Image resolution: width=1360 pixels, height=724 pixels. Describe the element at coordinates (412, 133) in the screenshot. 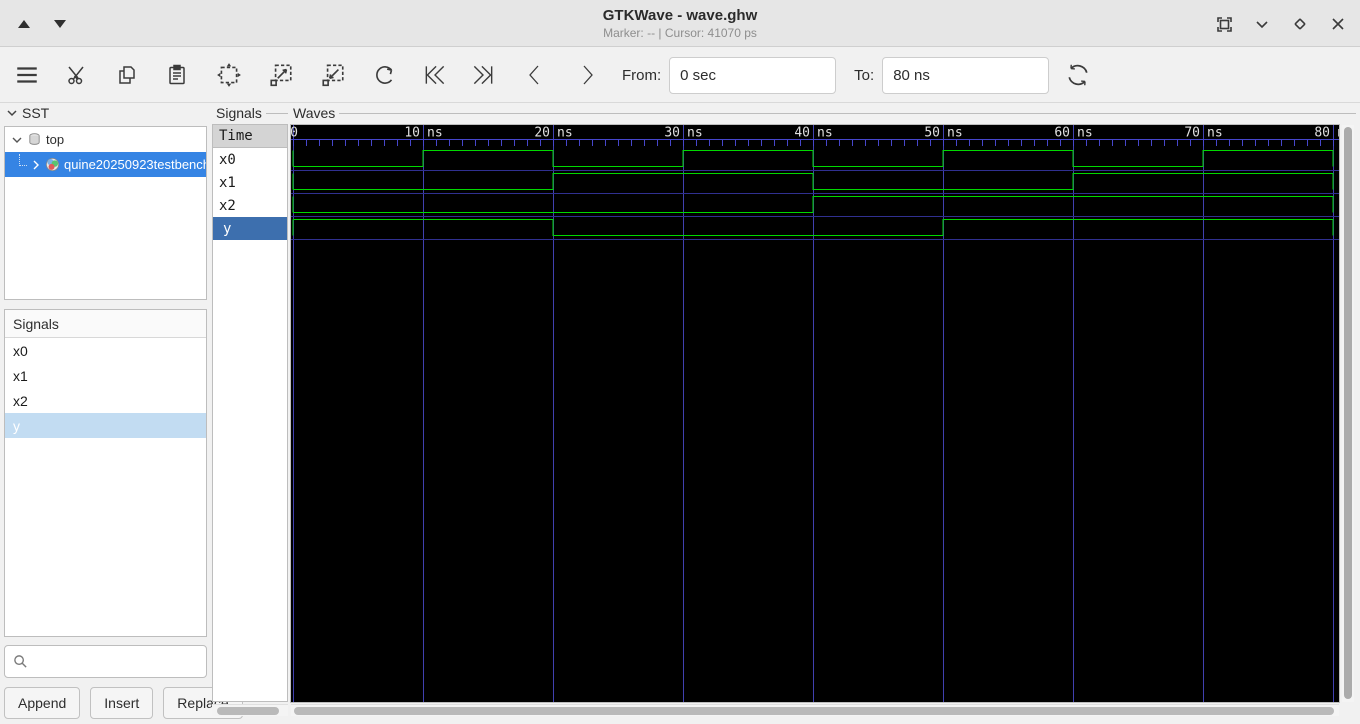

I see `svg-text: 10` at that location.